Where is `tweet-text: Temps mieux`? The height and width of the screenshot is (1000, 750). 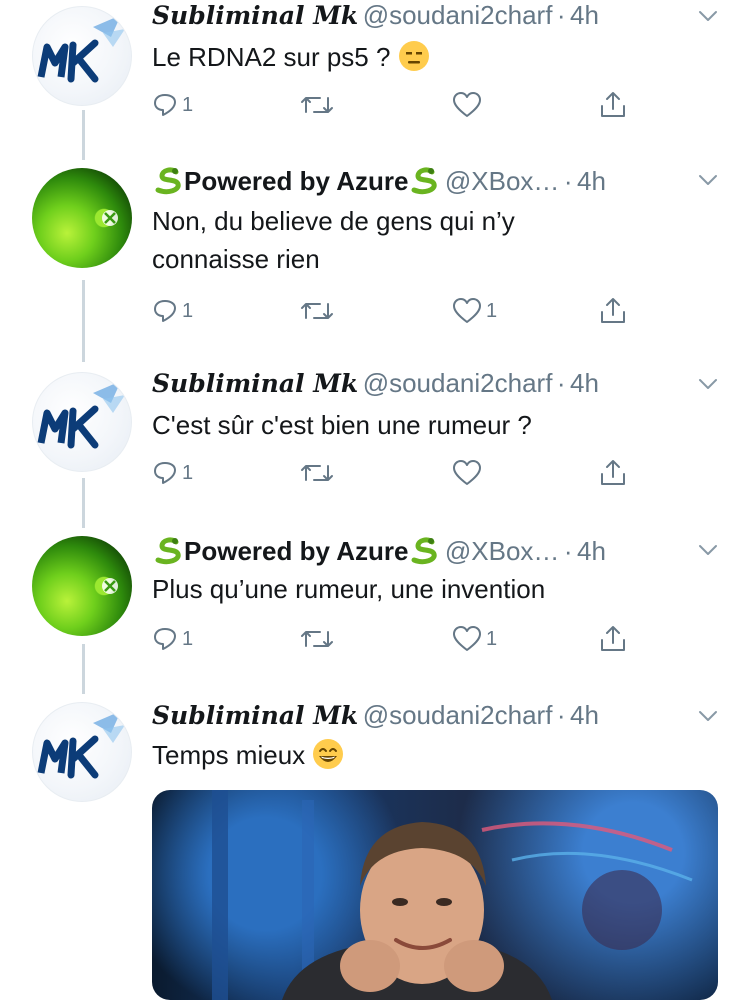 tweet-text: Temps mieux is located at coordinates (431, 755).